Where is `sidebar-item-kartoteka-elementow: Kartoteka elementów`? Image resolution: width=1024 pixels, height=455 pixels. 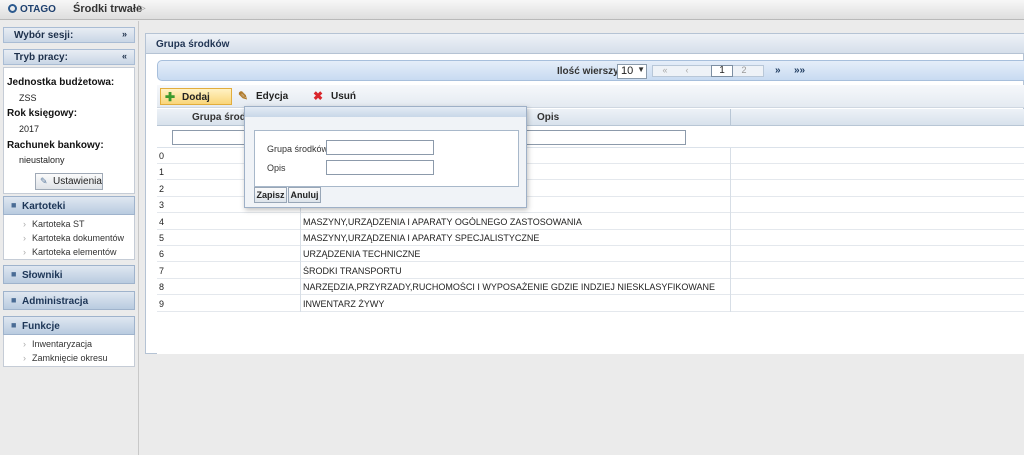 sidebar-item-kartoteka-elementow: Kartoteka elementów is located at coordinates (69, 252).